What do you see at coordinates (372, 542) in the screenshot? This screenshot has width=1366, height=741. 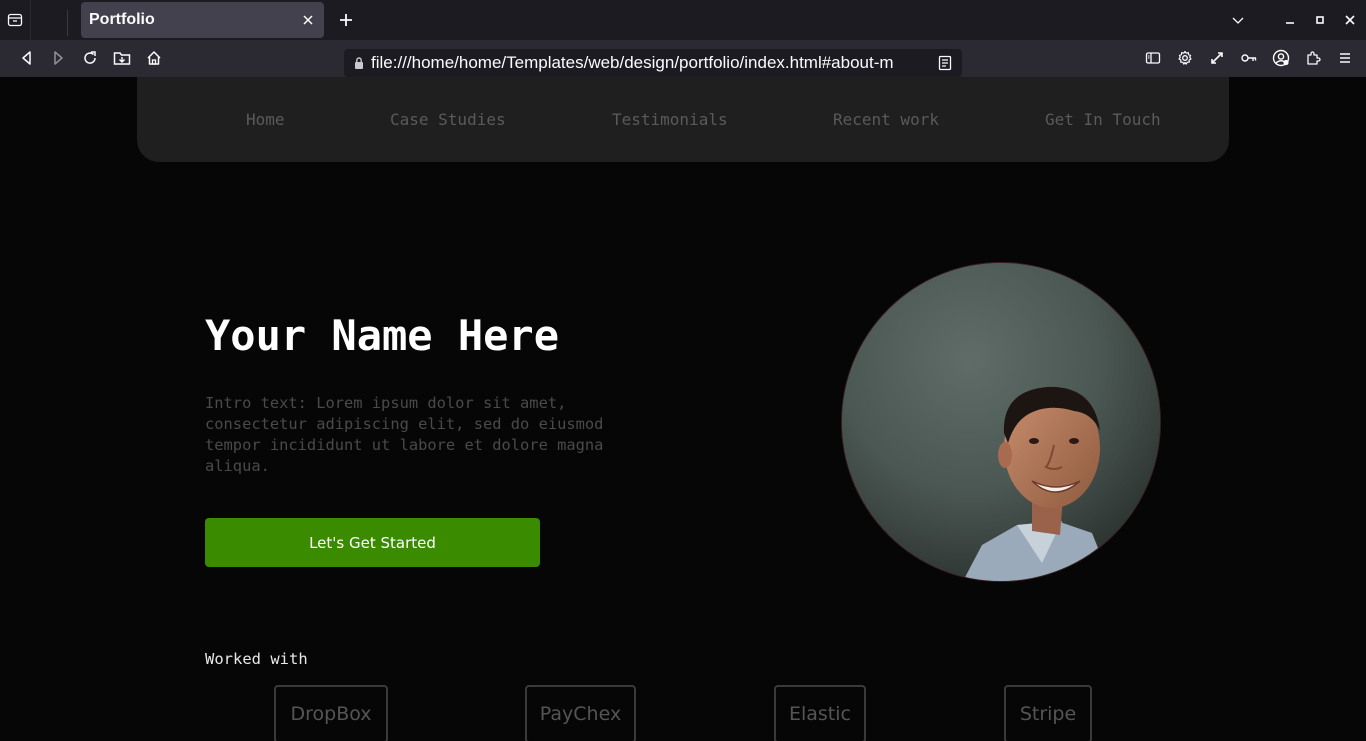 I see `get-started-button: Let's Get Started` at bounding box center [372, 542].